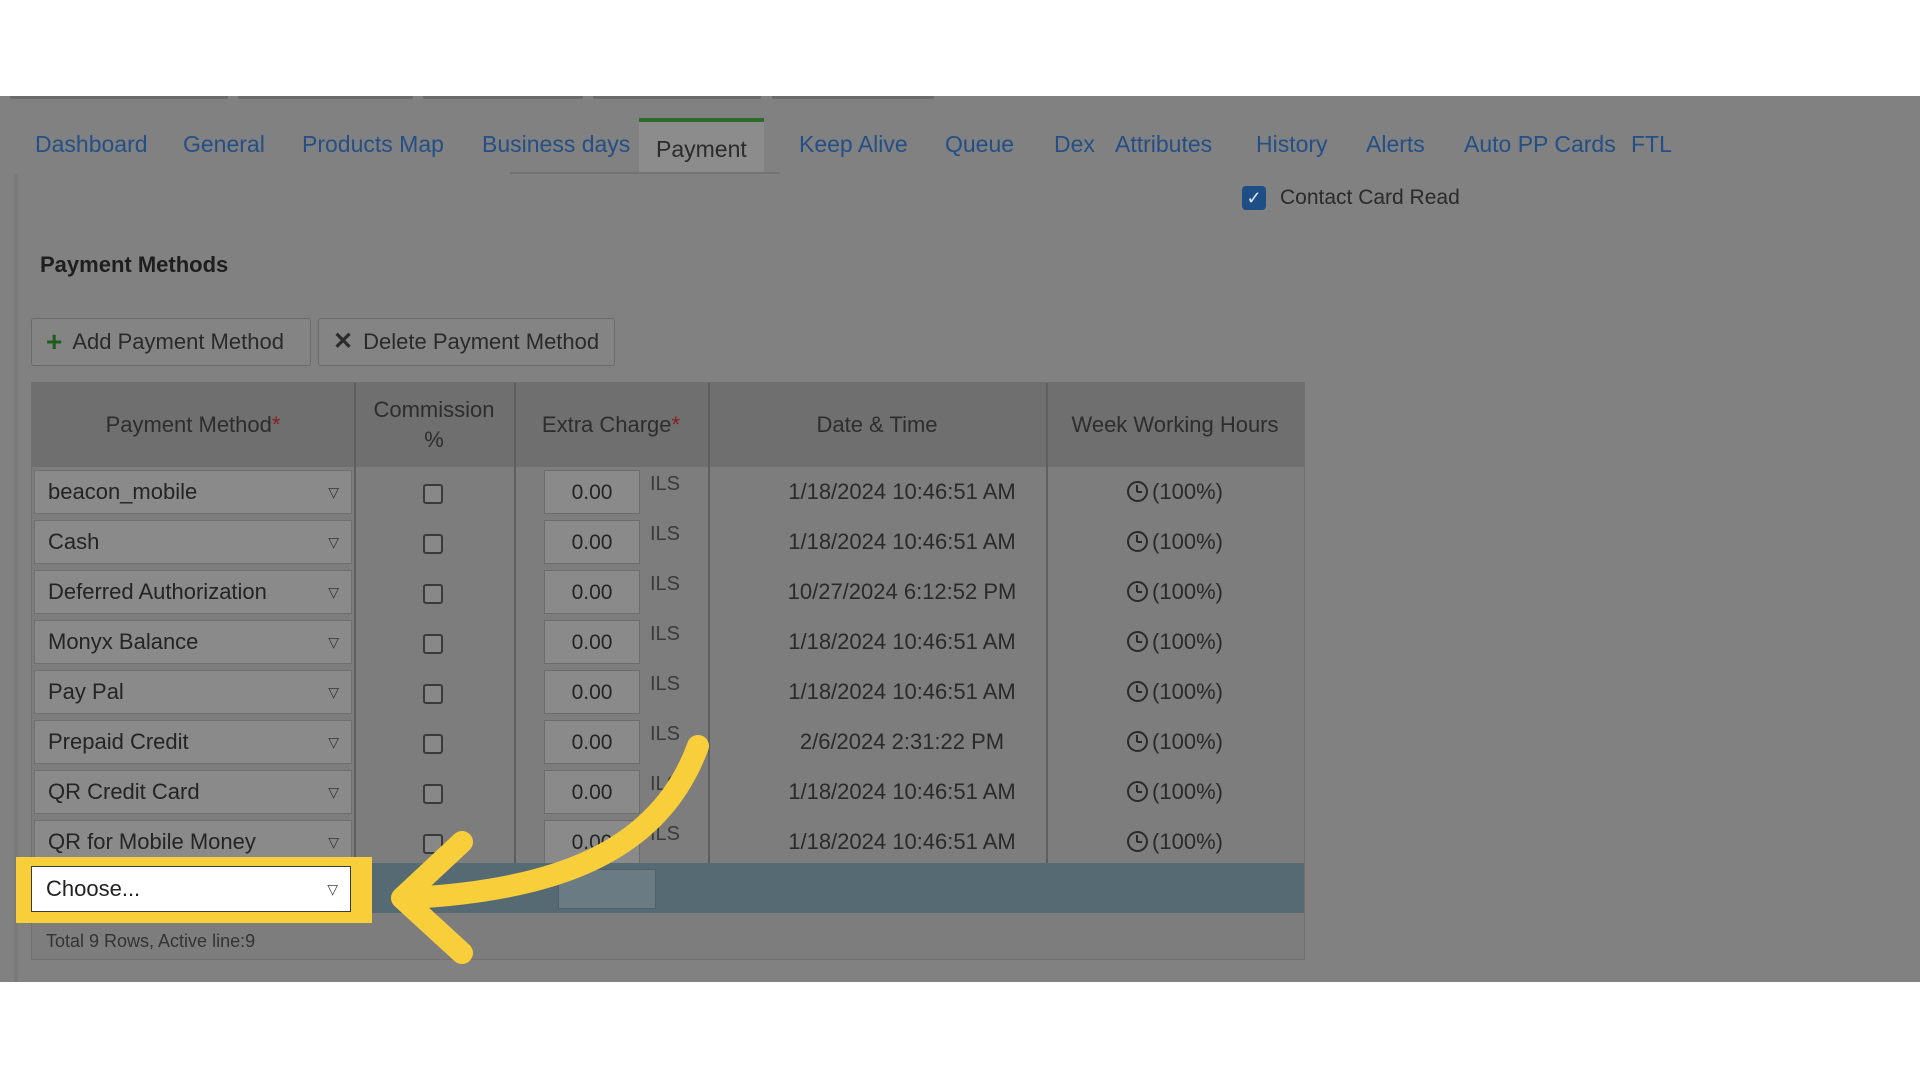 The height and width of the screenshot is (1080, 1920). What do you see at coordinates (550, 849) in the screenshot?
I see `annotation-arrow-icon` at bounding box center [550, 849].